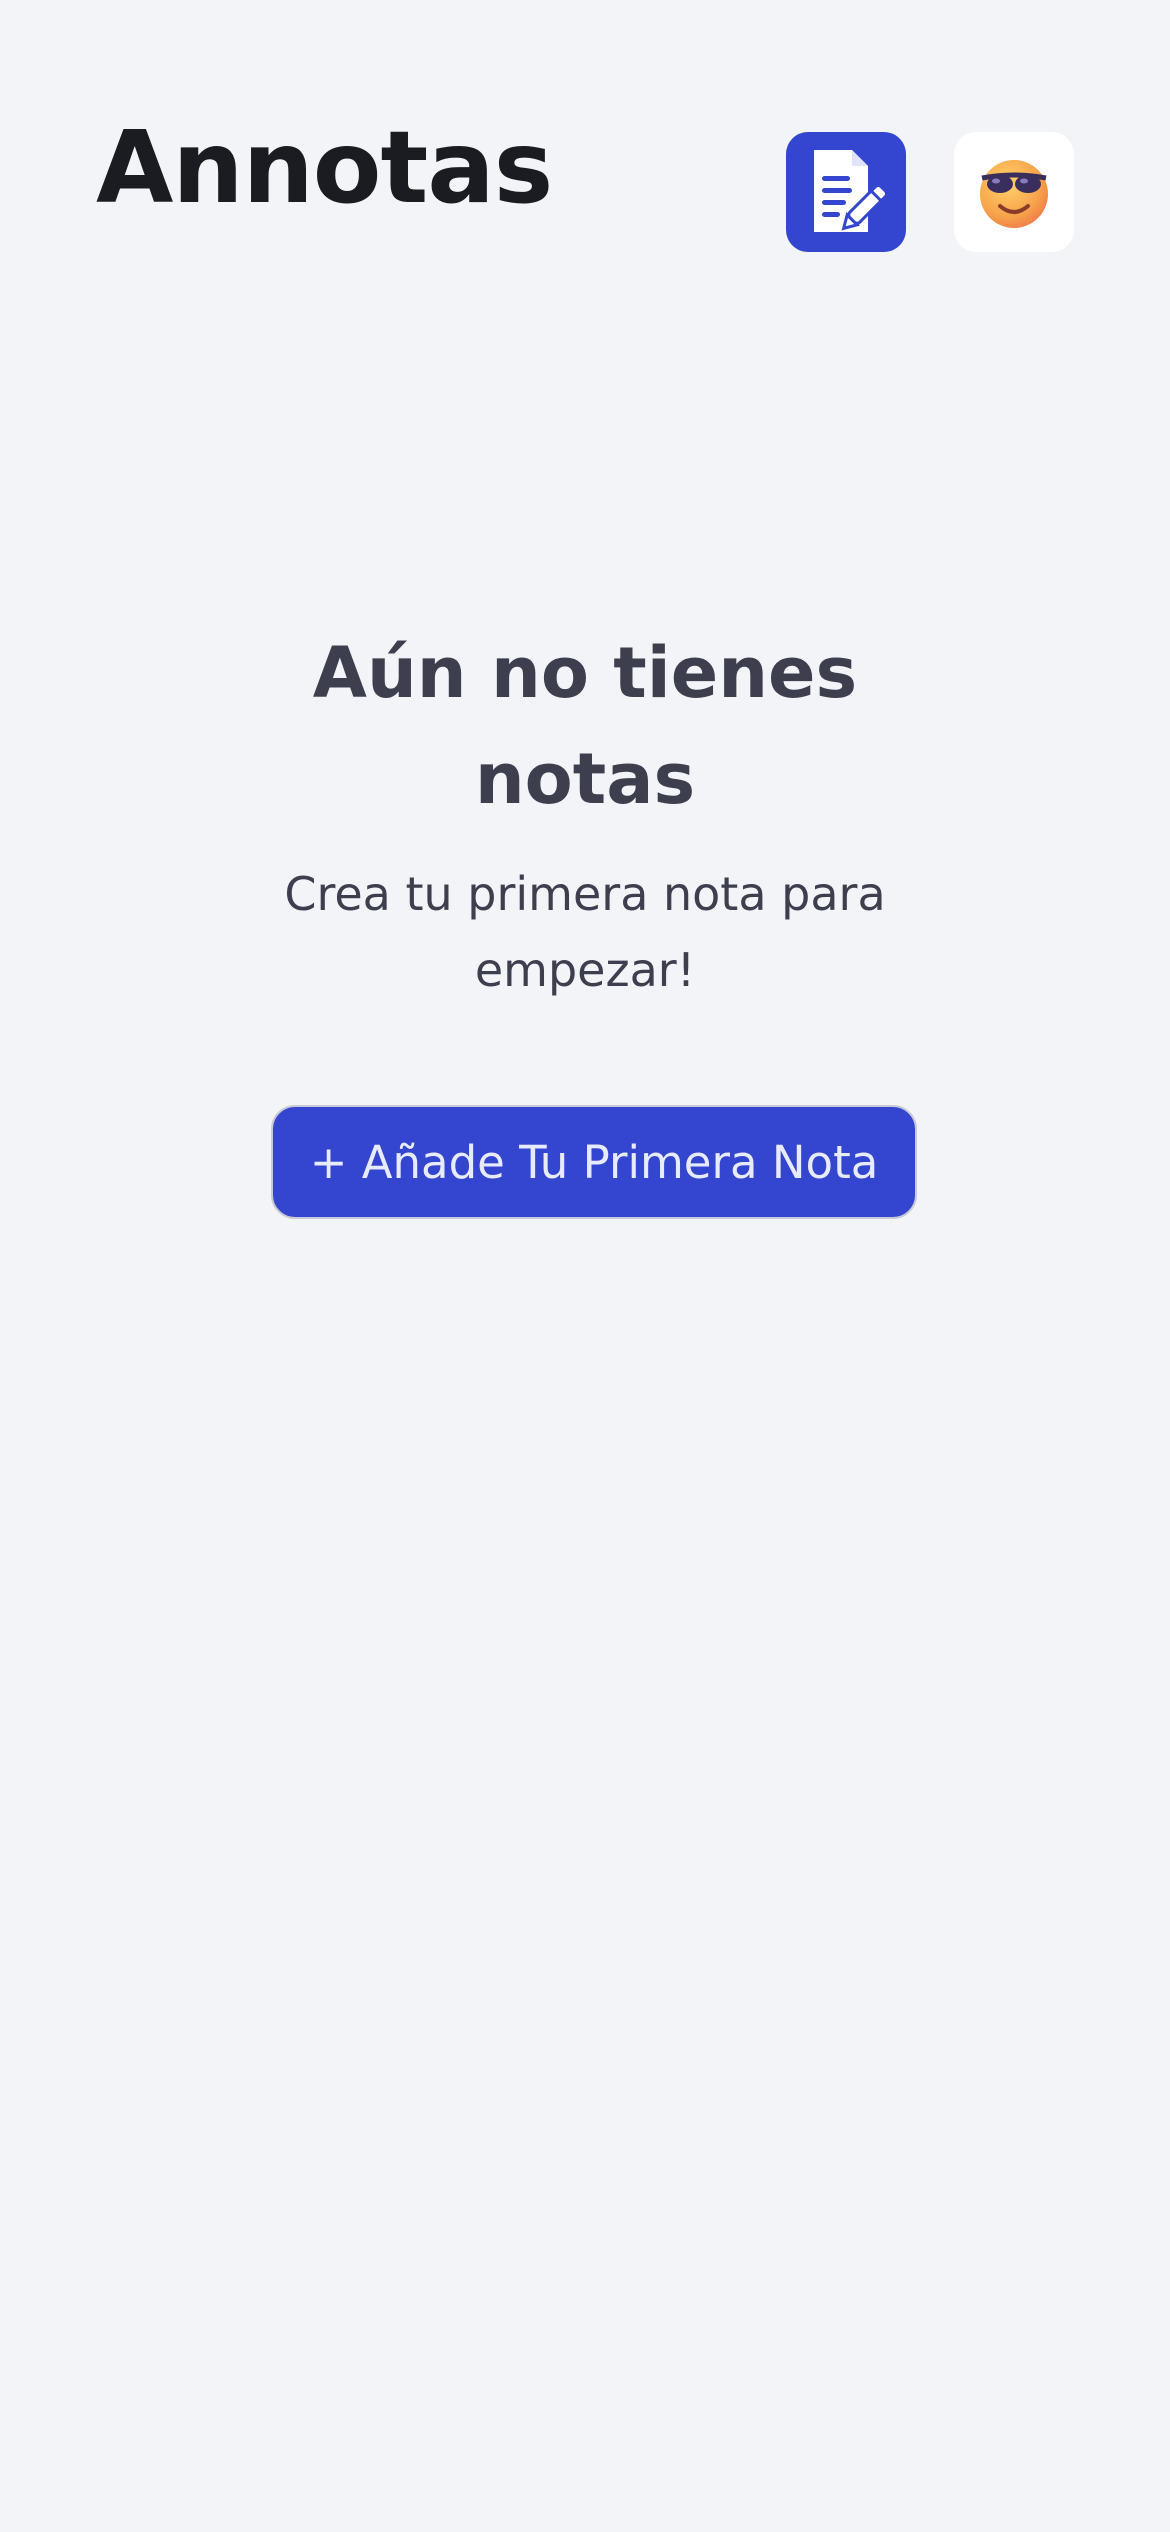 The width and height of the screenshot is (1170, 2532). I want to click on note-edit-icon, so click(850, 191).